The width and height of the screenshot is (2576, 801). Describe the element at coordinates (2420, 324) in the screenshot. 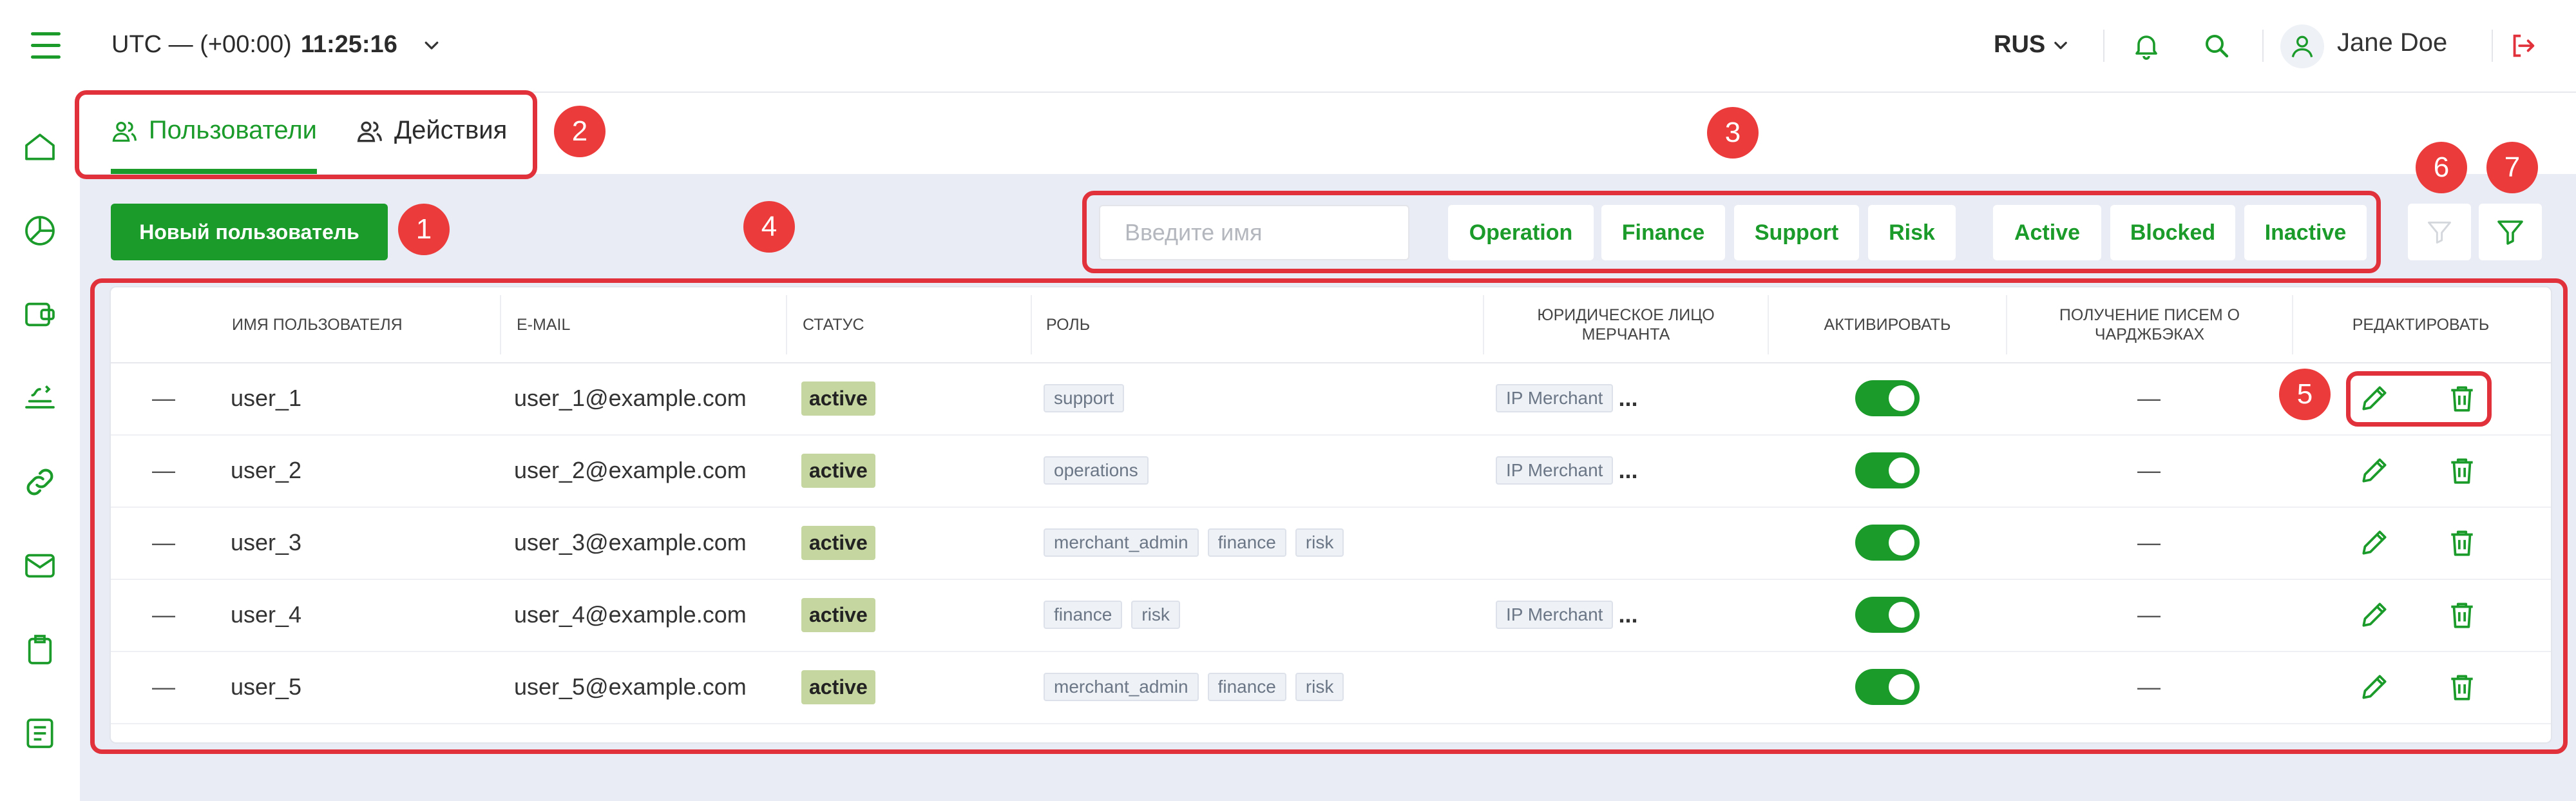

I see `column-header-edit: РЕДАКТИРОВАТЬ` at that location.